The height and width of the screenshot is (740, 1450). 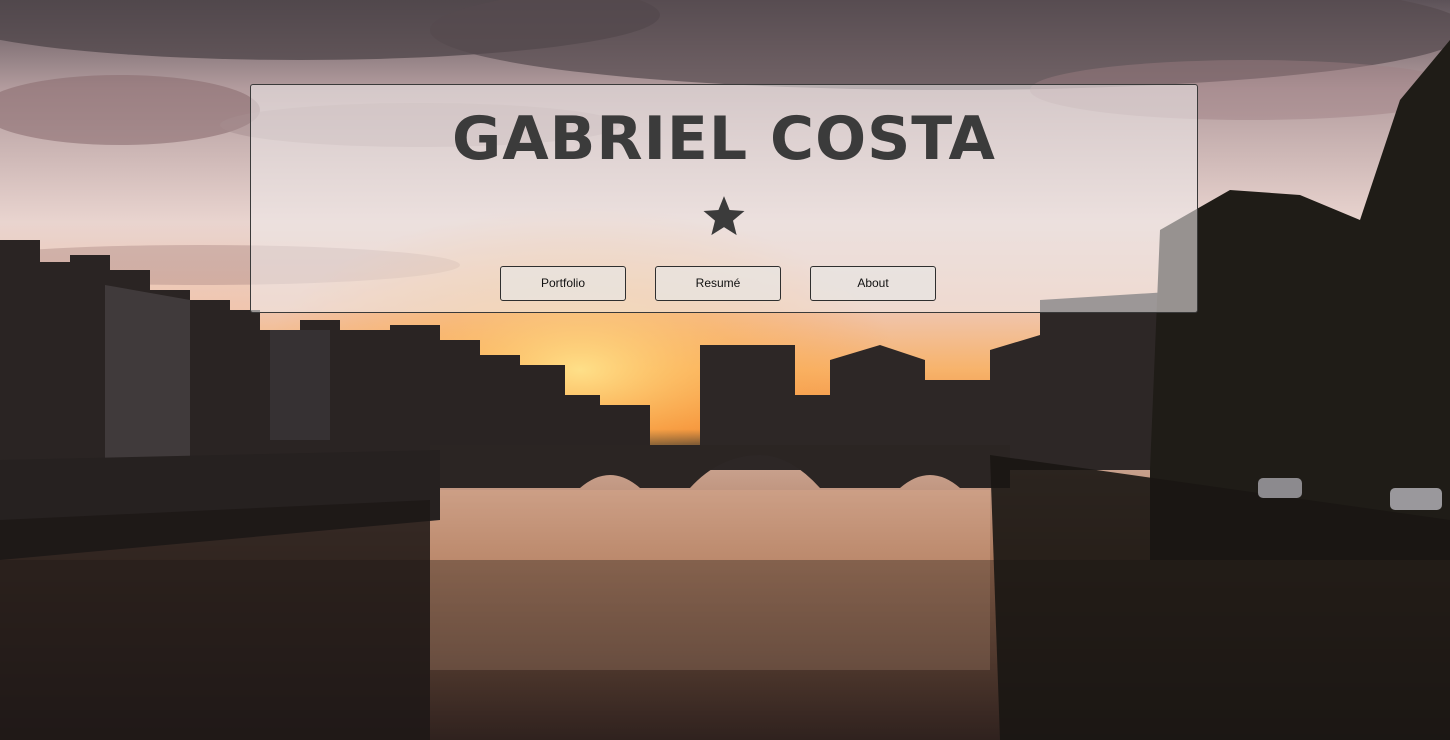 What do you see at coordinates (563, 283) in the screenshot?
I see `portfolio-button: Portfolio` at bounding box center [563, 283].